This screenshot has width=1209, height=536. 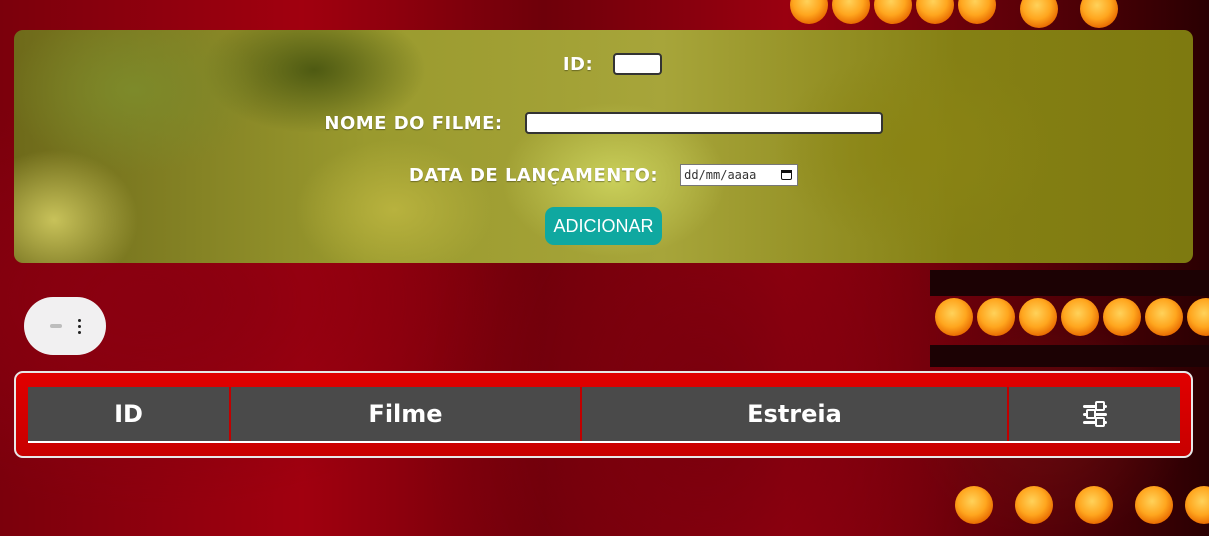 What do you see at coordinates (55, 326) in the screenshot?
I see `minus-icon` at bounding box center [55, 326].